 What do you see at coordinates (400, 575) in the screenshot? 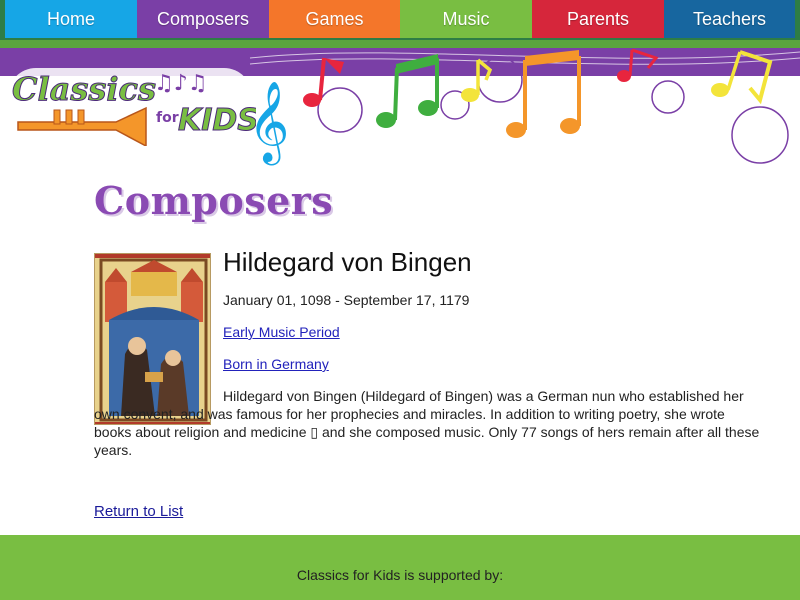
I see `footer-supported-by: Classics for Kids is supported by:` at bounding box center [400, 575].